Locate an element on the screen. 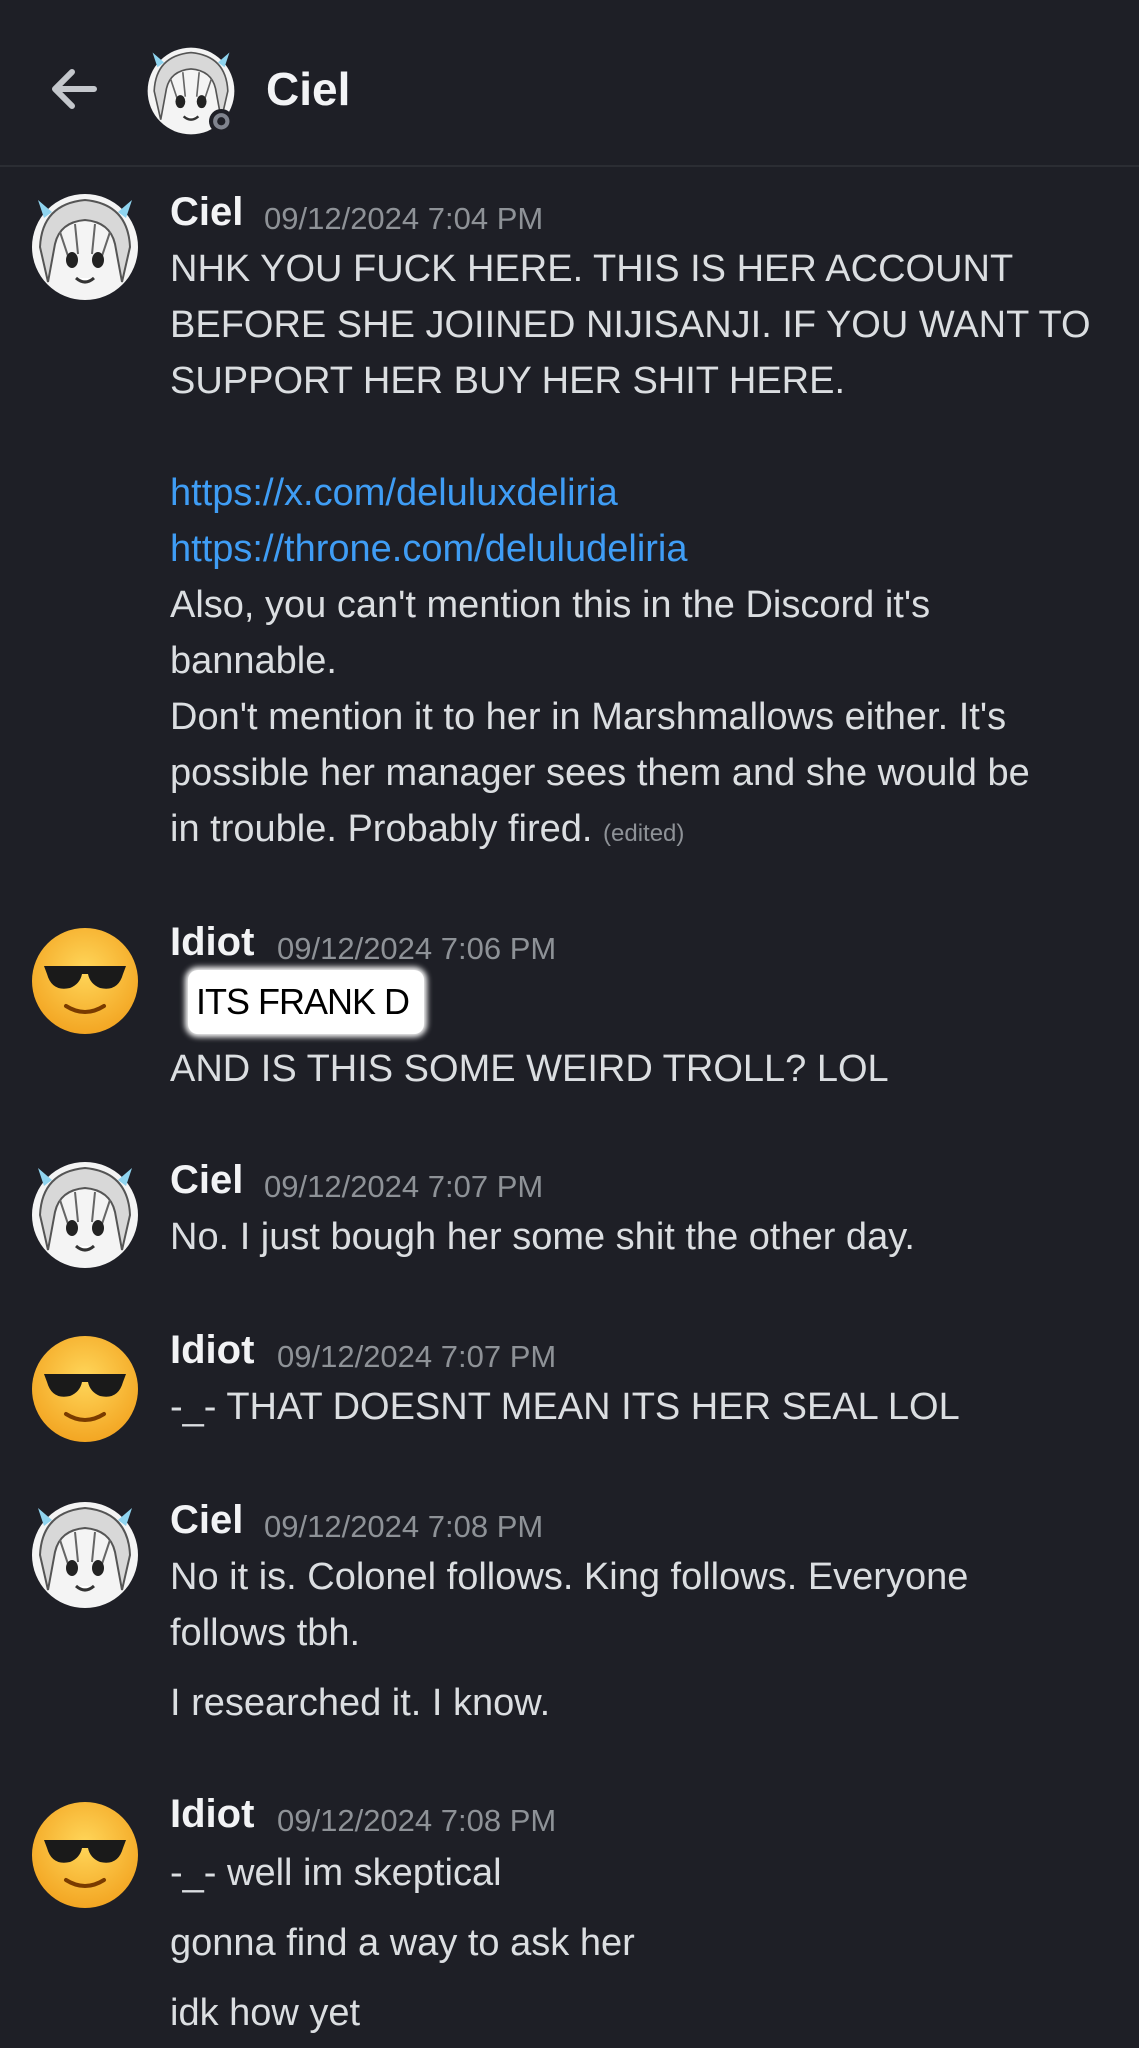  message-text: SUPPORT HER BUY HER SHIT HERE. is located at coordinates (508, 381).